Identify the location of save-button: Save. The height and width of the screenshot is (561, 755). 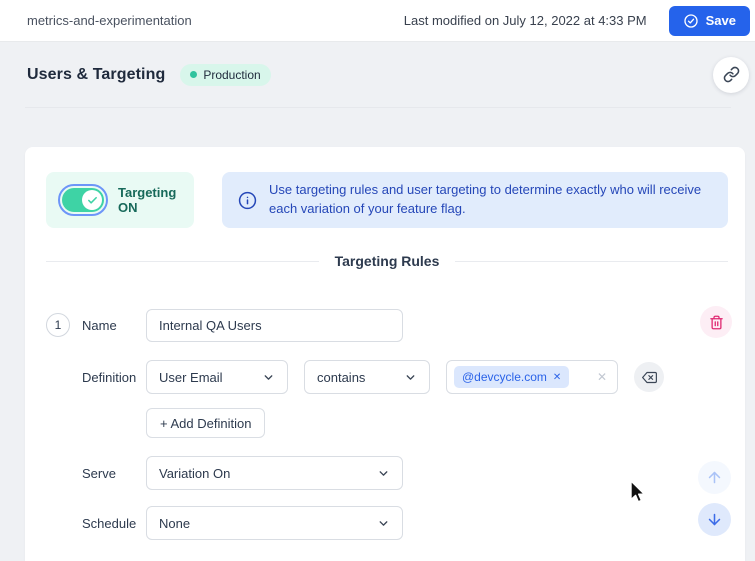
(709, 20).